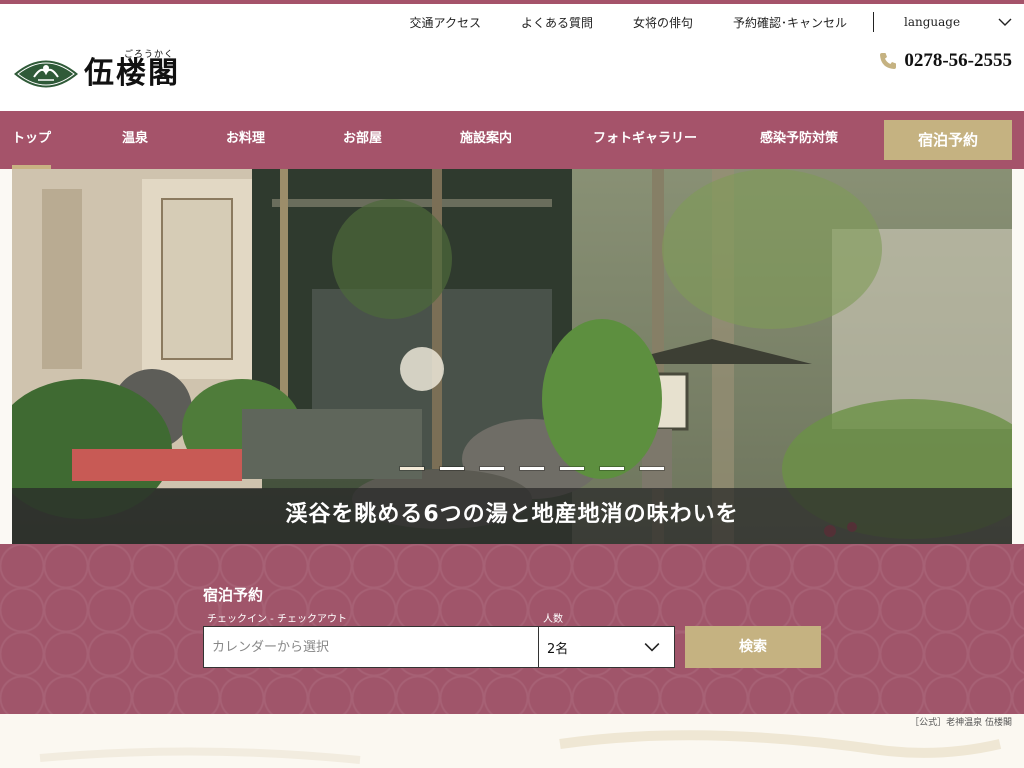  Describe the element at coordinates (557, 22) in the screenshot. I see `faq-link: よくある質問` at that location.